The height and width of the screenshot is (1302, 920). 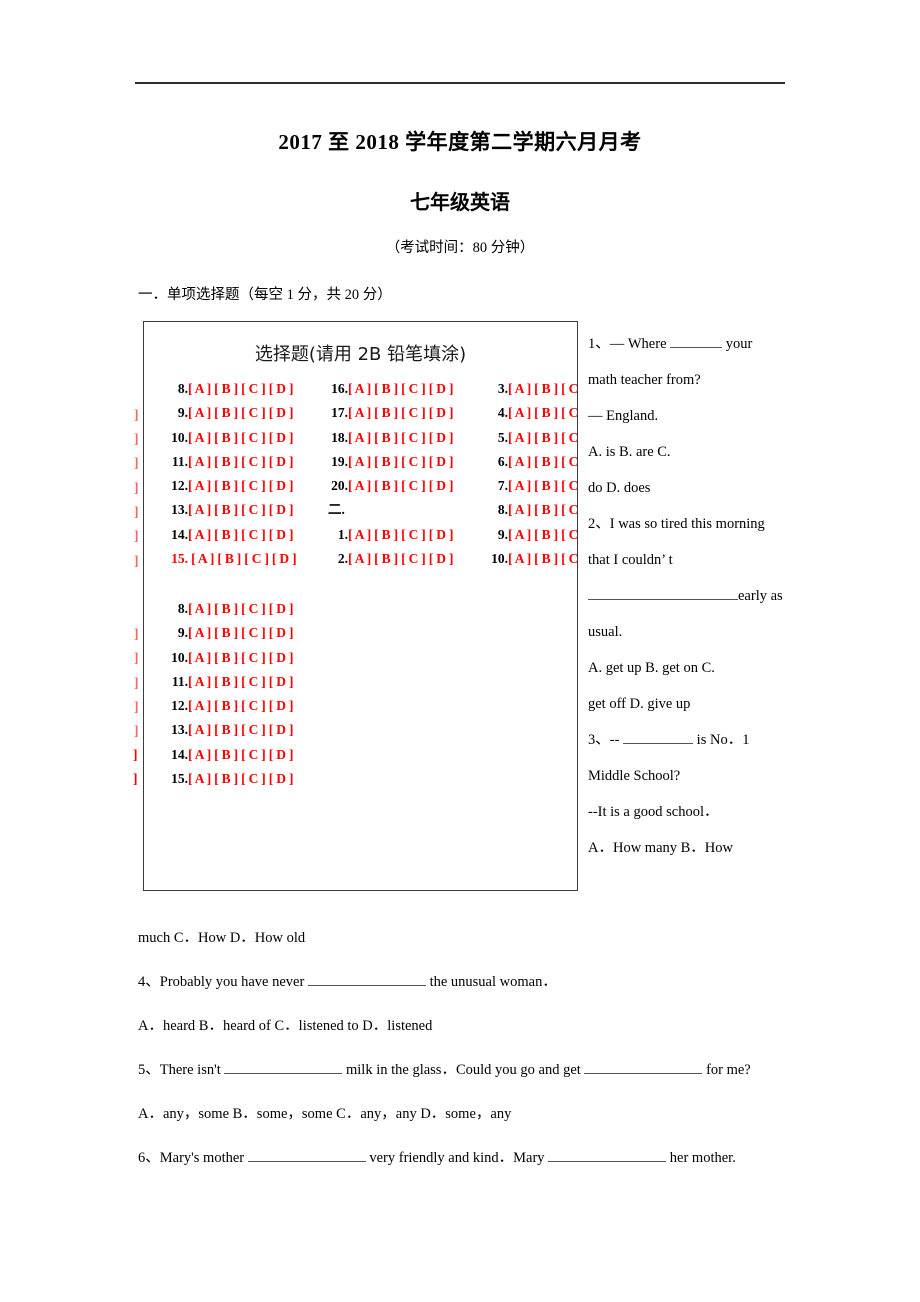 What do you see at coordinates (502, 413) in the screenshot?
I see `answer-row-number: 4.` at bounding box center [502, 413].